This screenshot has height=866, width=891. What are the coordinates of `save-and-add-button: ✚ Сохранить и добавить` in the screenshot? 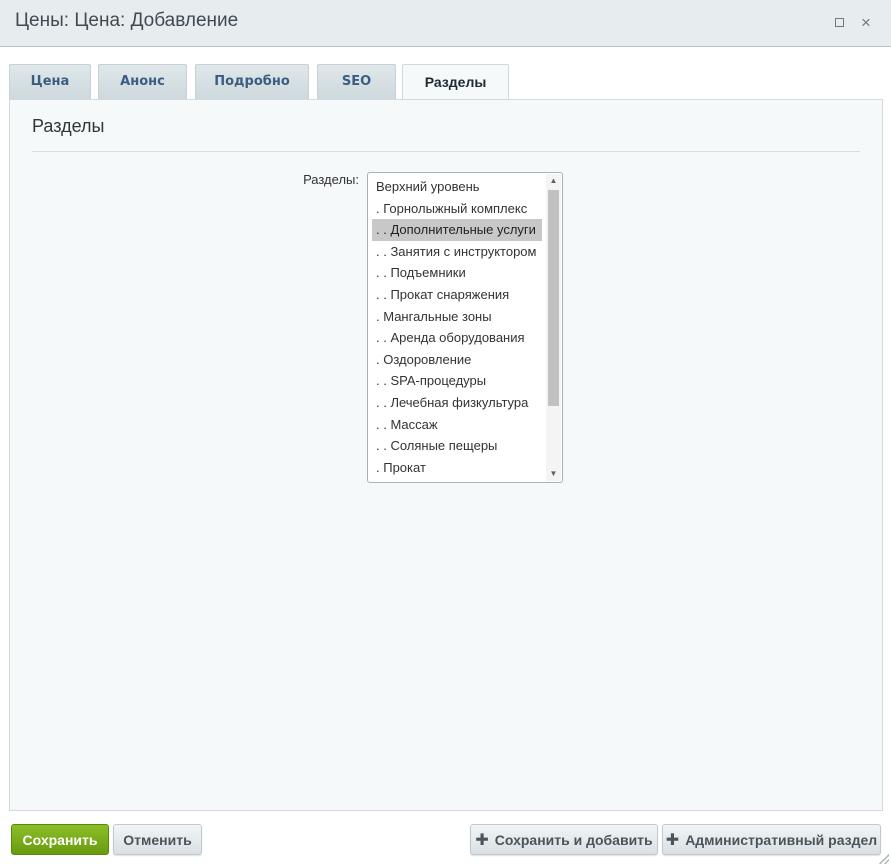 It's located at (564, 839).